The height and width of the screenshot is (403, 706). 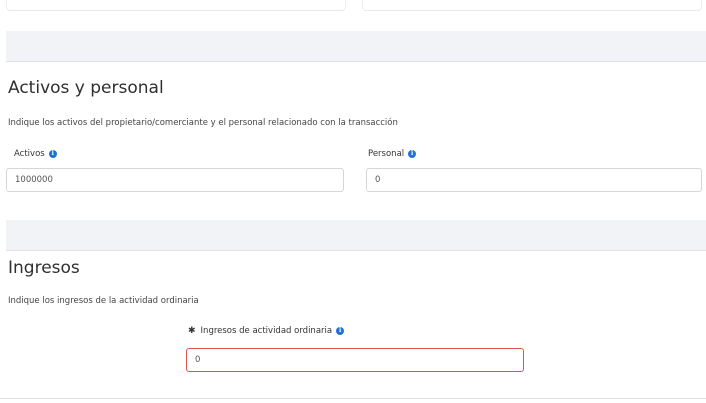 I want to click on bottom-divider, so click(x=353, y=398).